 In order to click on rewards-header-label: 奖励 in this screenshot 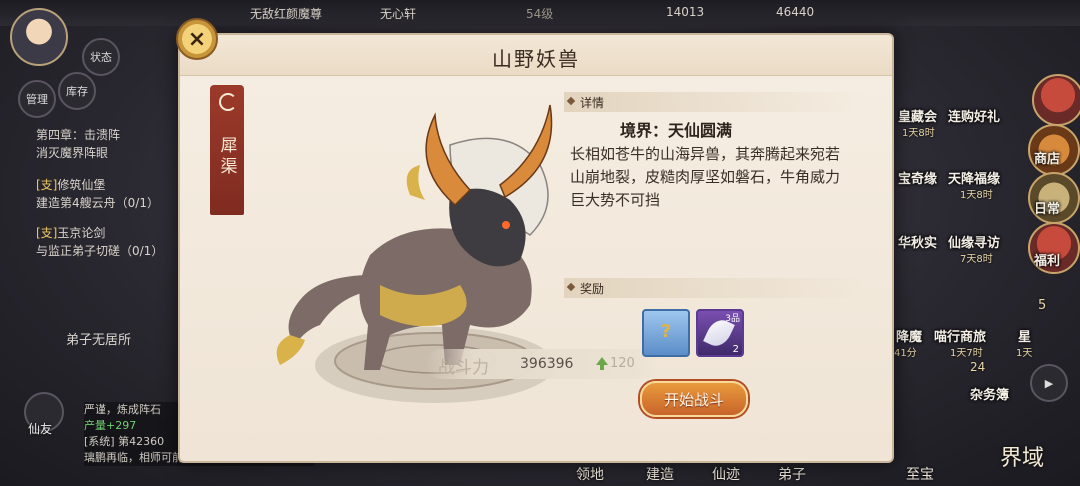, I will do `click(592, 289)`.